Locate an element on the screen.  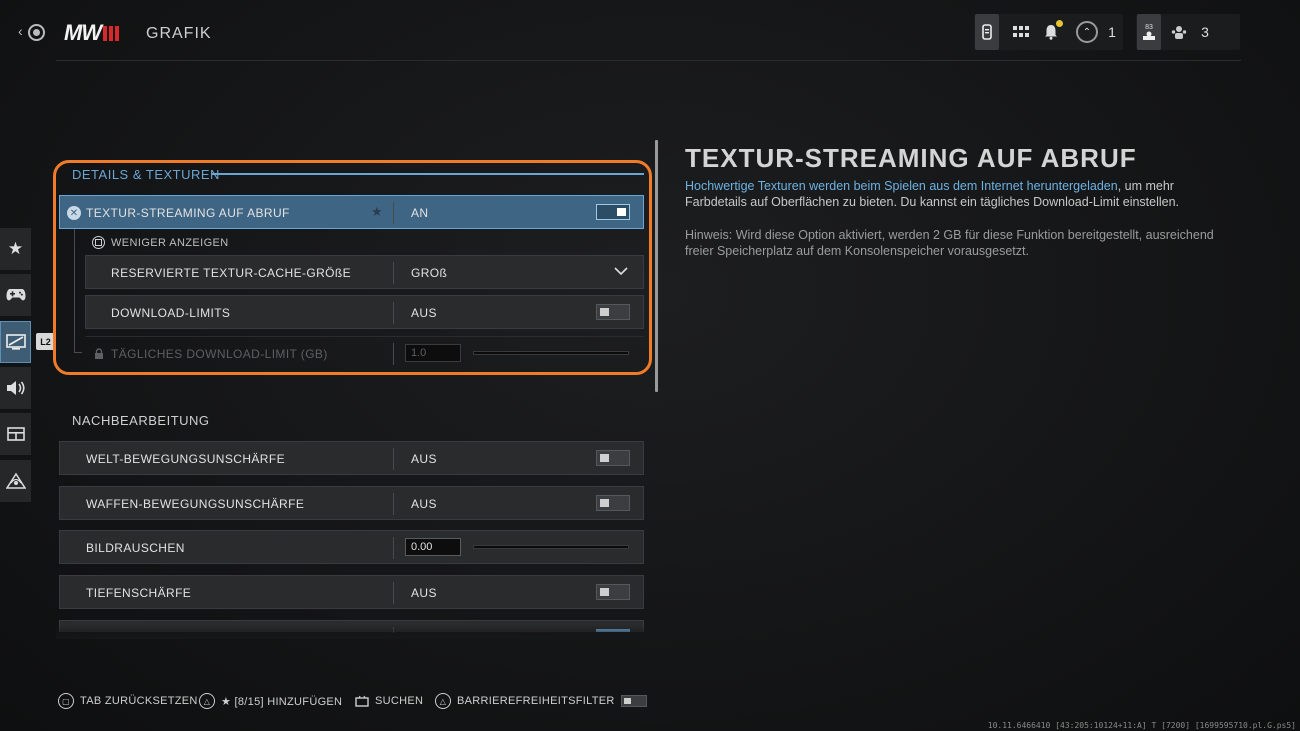
rail-tab-network is located at coordinates (15, 481).